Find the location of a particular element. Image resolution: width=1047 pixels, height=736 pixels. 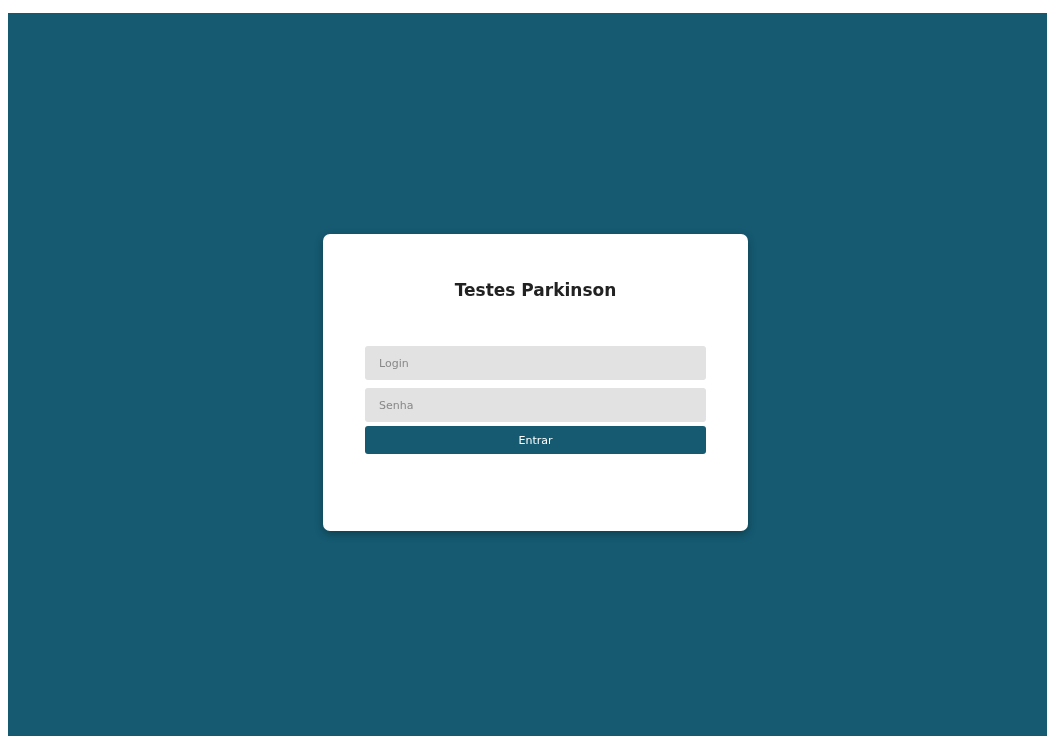

login-button: Entrar is located at coordinates (535, 440).